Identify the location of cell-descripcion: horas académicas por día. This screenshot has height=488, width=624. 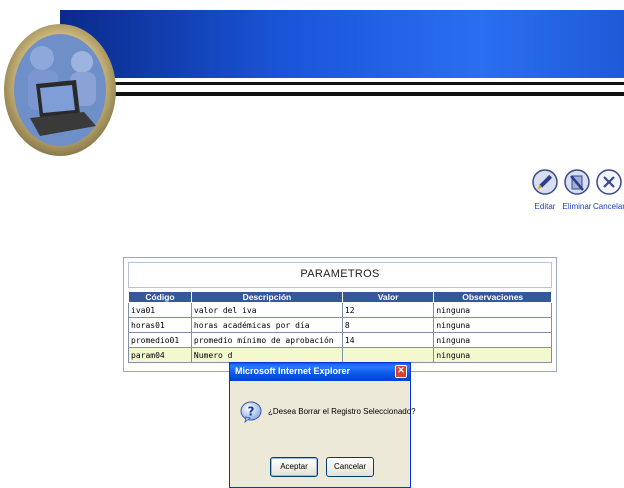
(266, 325).